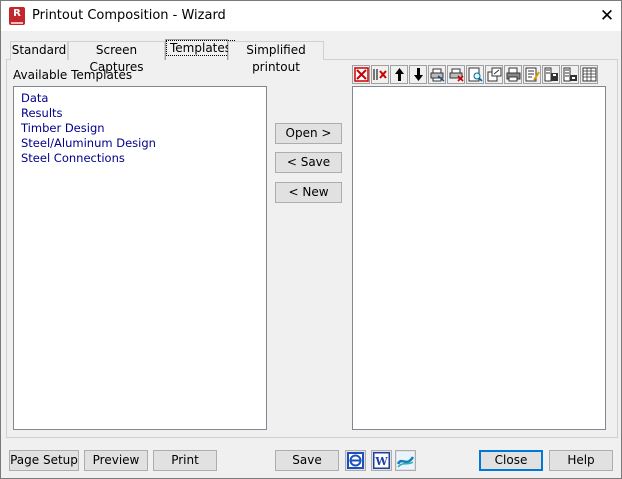 The width and height of the screenshot is (622, 479). Describe the element at coordinates (308, 162) in the screenshot. I see `save-template-button: < Save` at that location.